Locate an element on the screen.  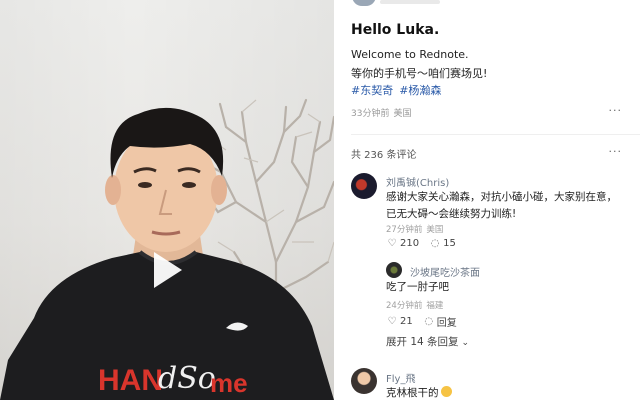
comment-text: 感谢大家关心瀚森，对抗小磕小碰，大家别在意，已无大碍～会继续努力训练! is located at coordinates (501, 205).